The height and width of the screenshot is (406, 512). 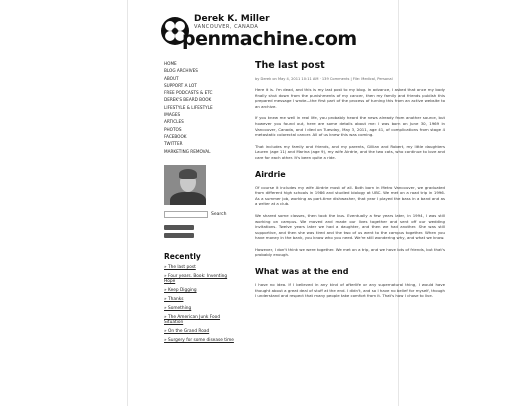 I want to click on recently-heading: Recently, so click(x=182, y=256).